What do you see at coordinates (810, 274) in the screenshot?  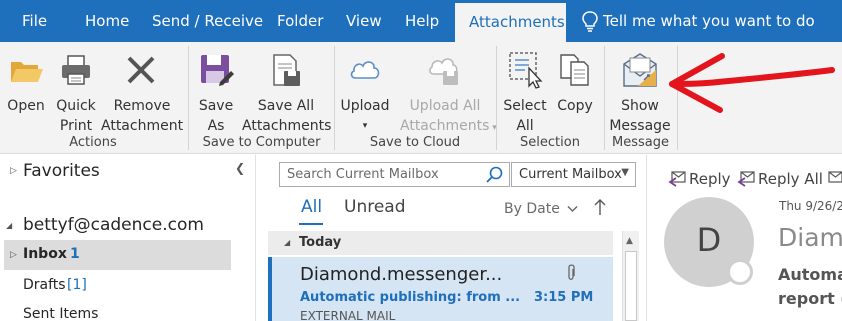 I see `message-subject-line-1: Automa` at bounding box center [810, 274].